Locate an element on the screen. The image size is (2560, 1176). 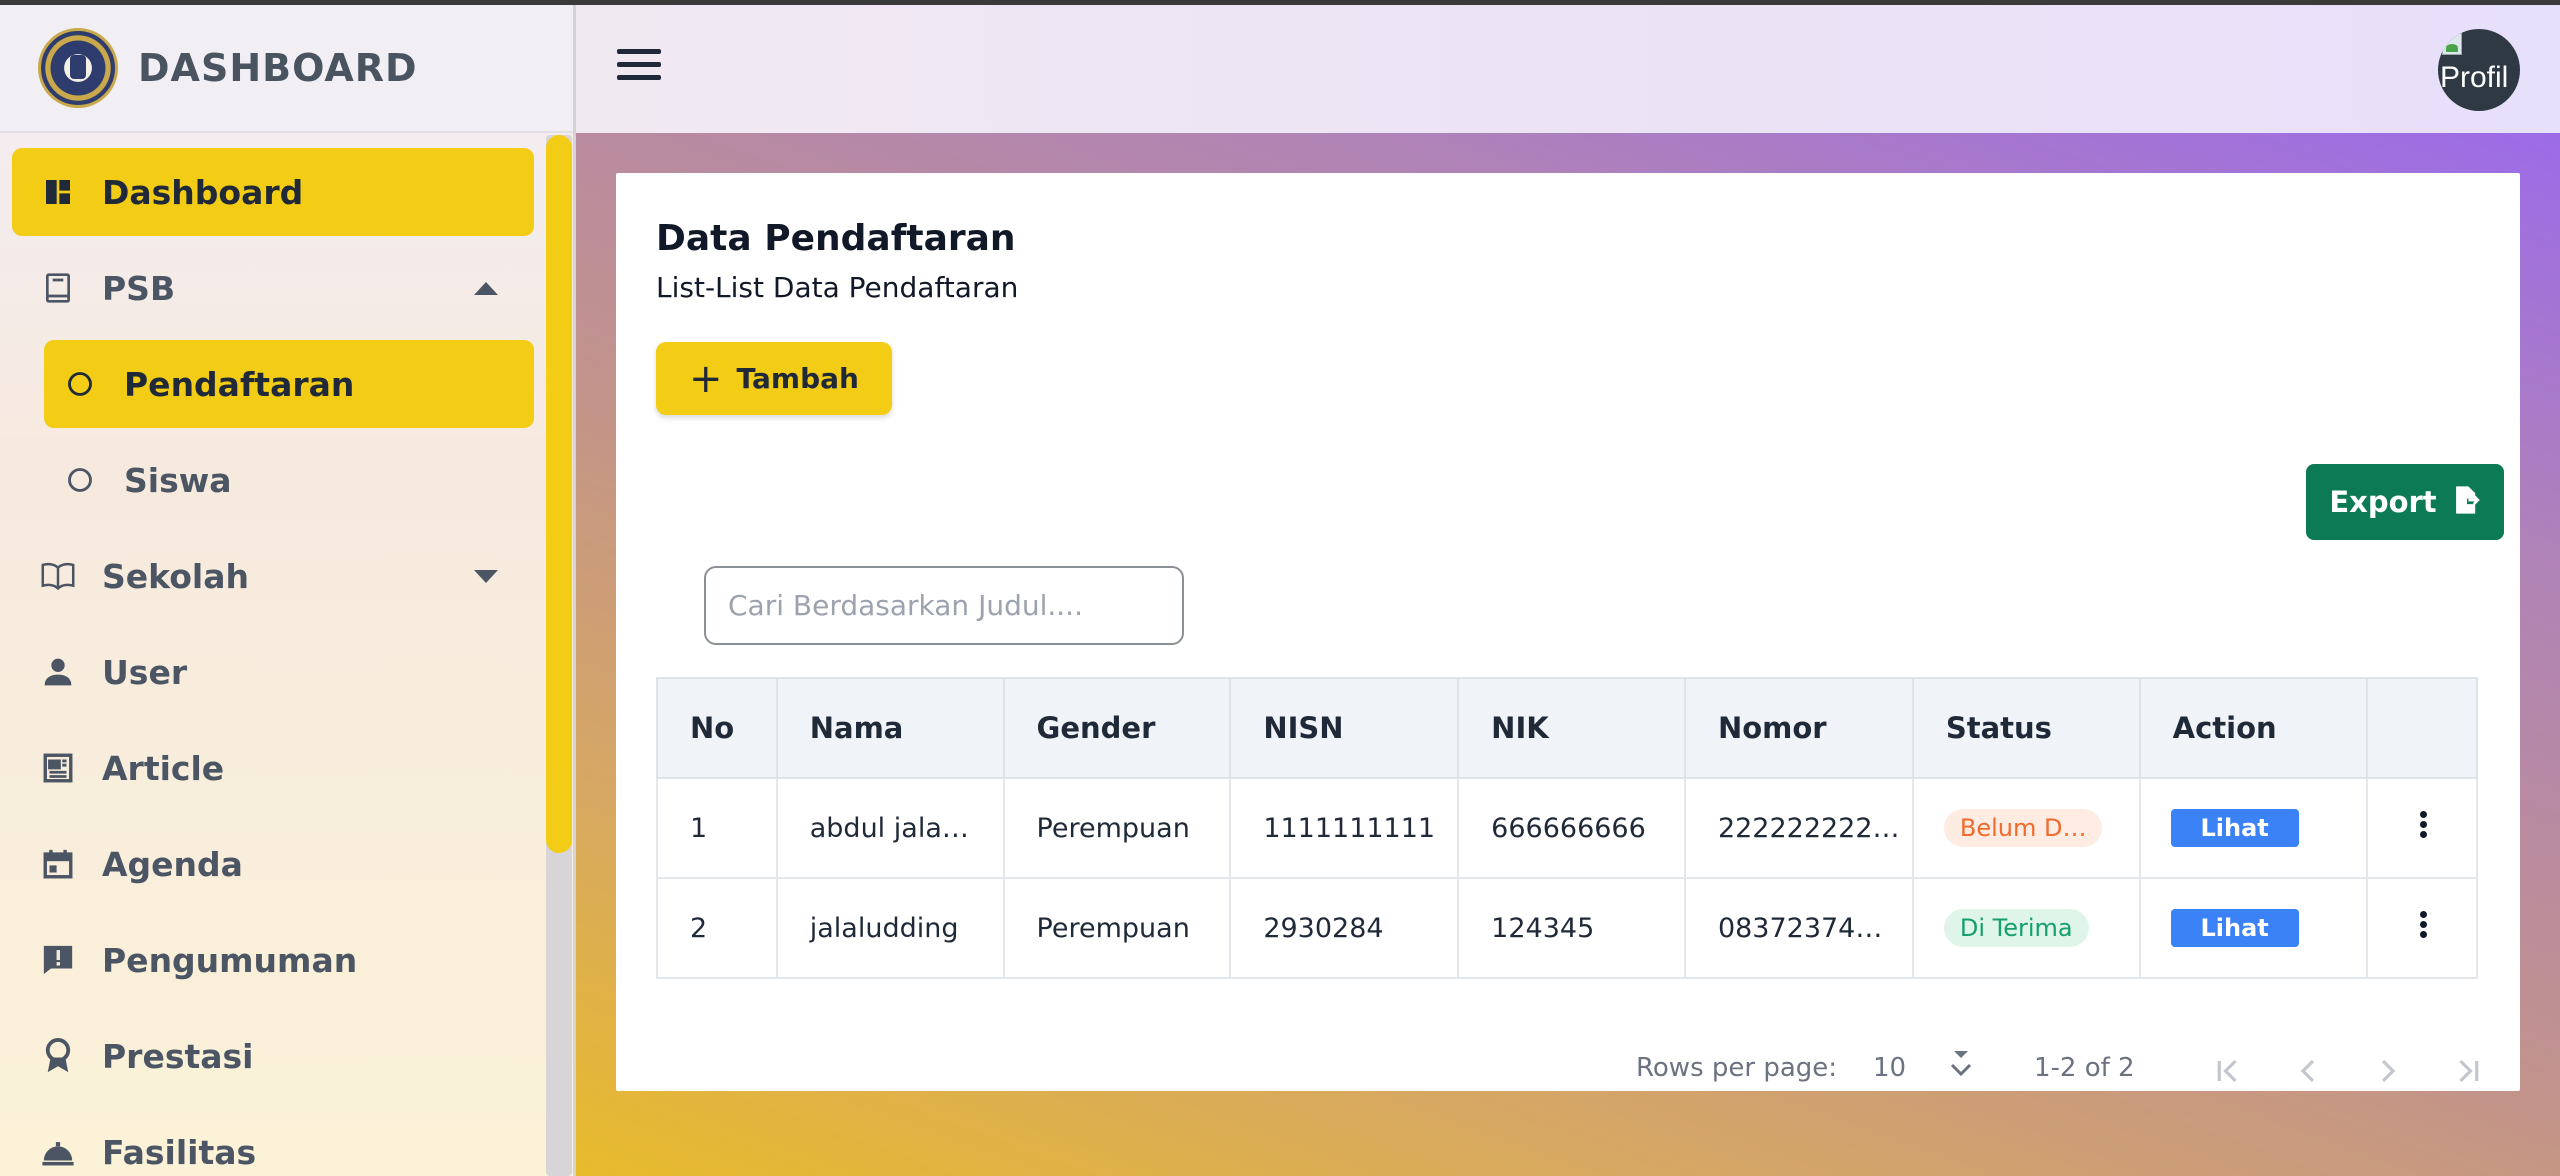
brand-title: DASHBOARD is located at coordinates (278, 68).